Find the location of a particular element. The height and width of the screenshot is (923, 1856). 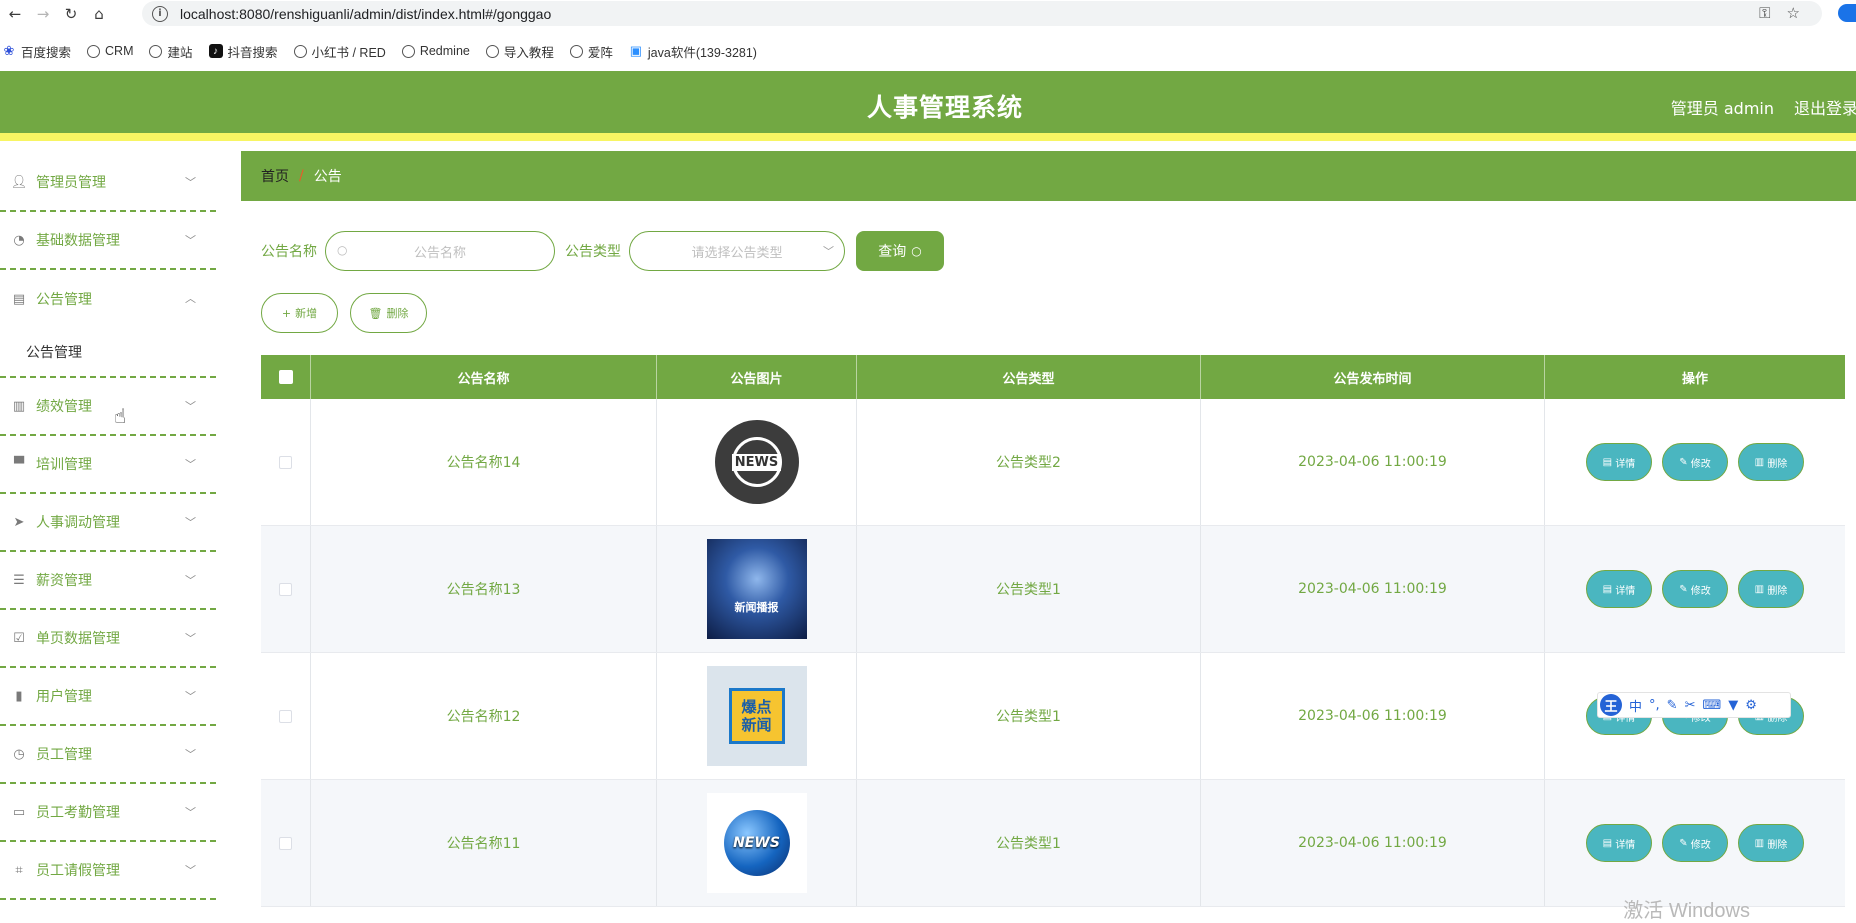

reload-icon: ↻ is located at coordinates (71, 14).